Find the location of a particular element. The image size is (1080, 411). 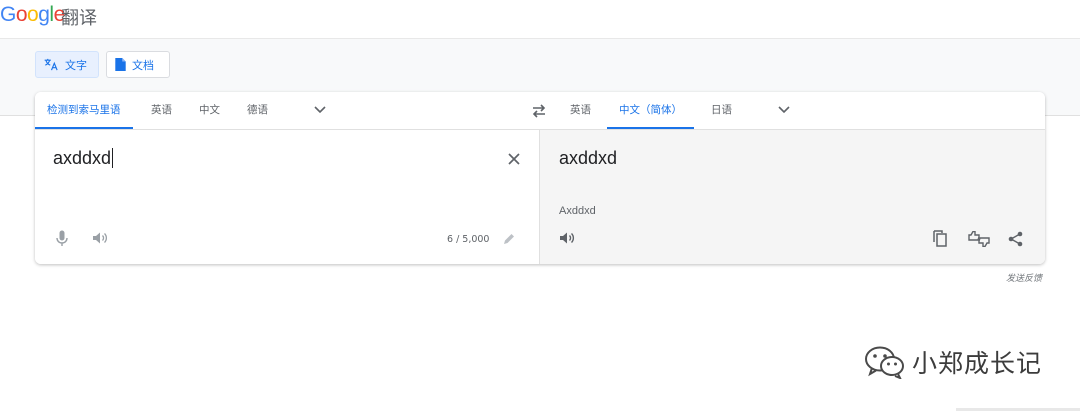

character-counter: 6 / 5,000 is located at coordinates (468, 239).